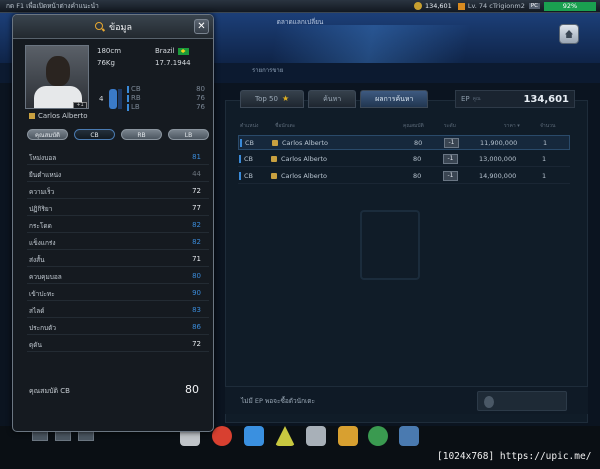 The width and height of the screenshot is (600, 469). Describe the element at coordinates (196, 208) in the screenshot. I see `stat-value: 77` at that location.